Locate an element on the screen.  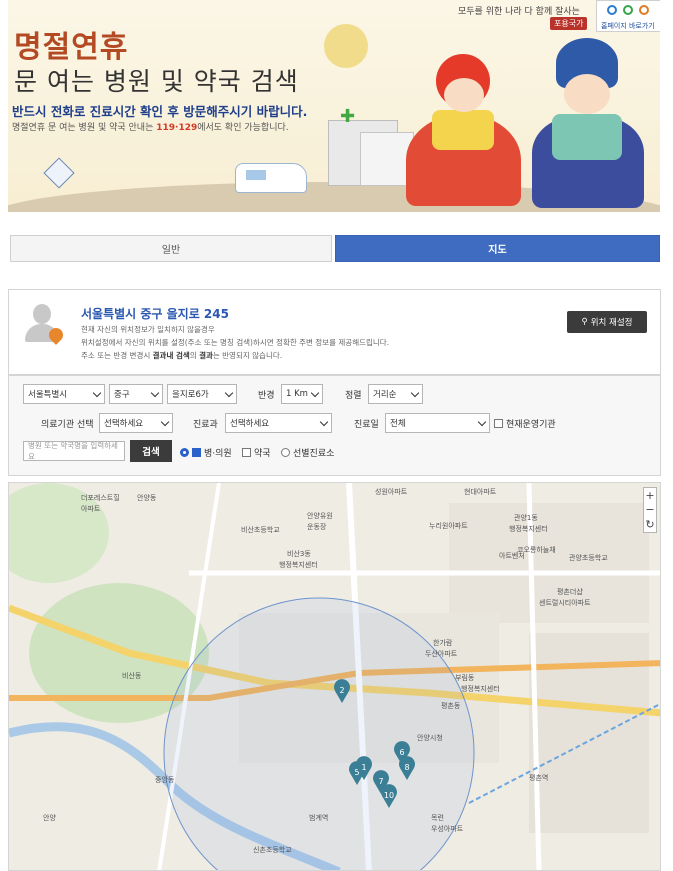
map-label: 우성아파트 is located at coordinates (447, 829).